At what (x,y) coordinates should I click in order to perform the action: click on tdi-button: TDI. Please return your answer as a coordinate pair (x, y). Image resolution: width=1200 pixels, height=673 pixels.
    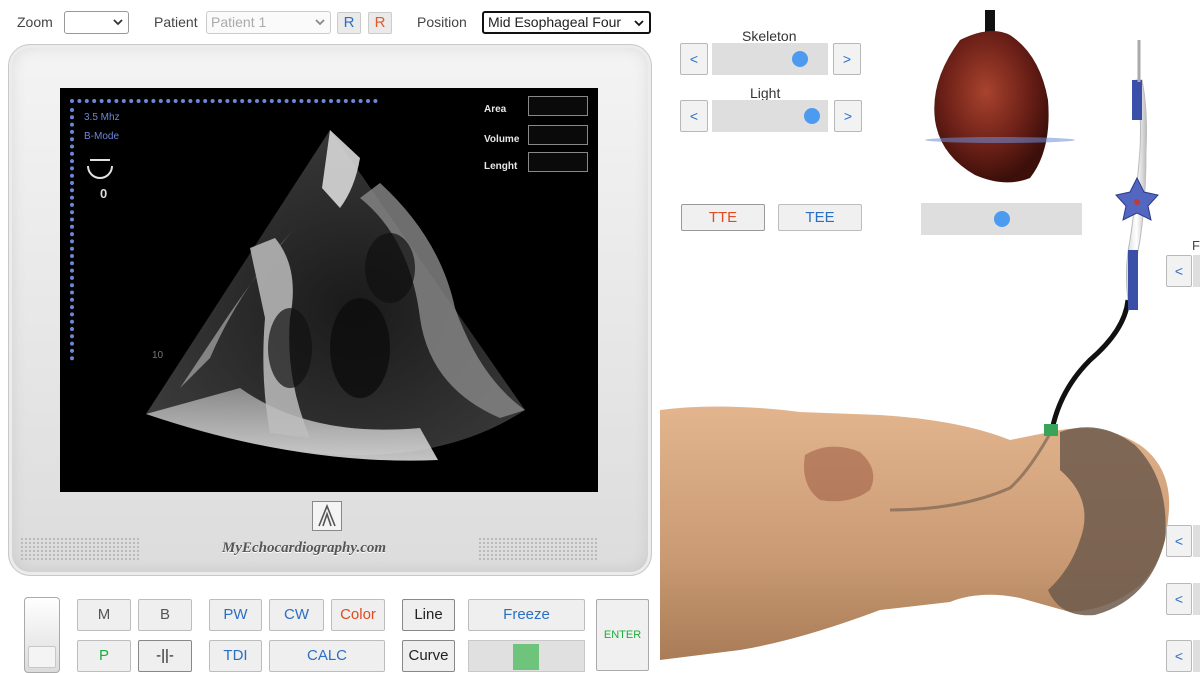
    Looking at the image, I should click on (235, 656).